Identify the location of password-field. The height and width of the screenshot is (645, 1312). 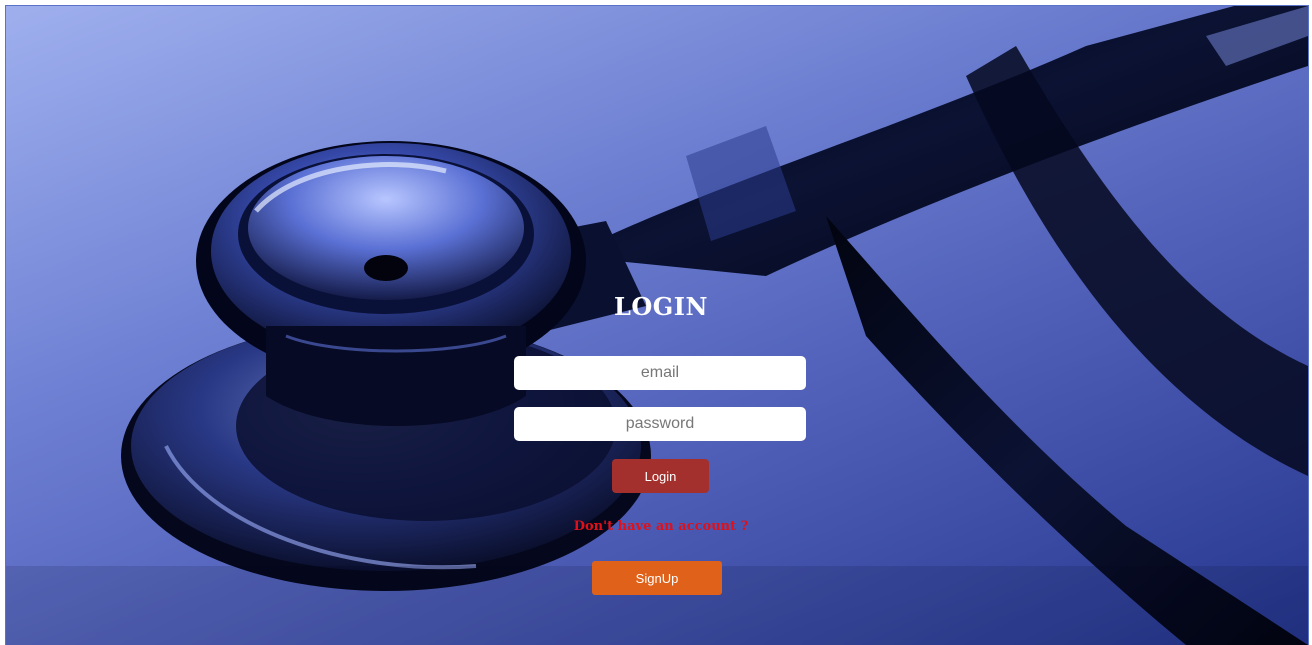
(660, 424).